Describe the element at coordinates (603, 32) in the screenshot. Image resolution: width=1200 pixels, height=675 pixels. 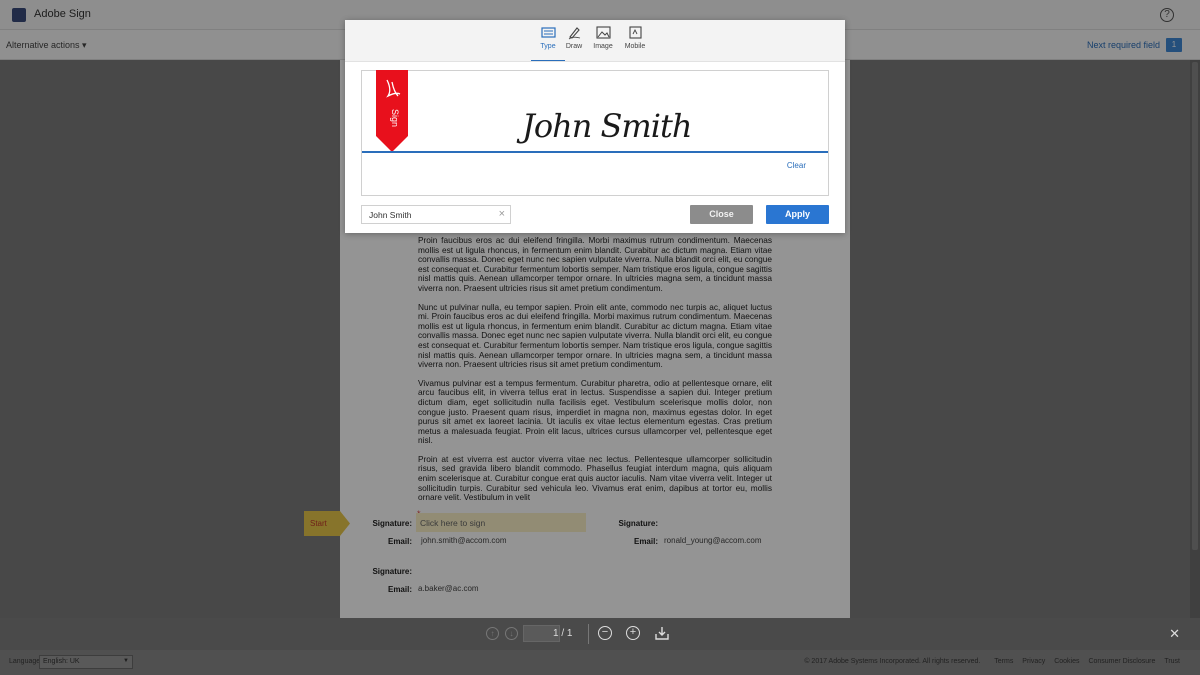
I see `image-icon` at that location.